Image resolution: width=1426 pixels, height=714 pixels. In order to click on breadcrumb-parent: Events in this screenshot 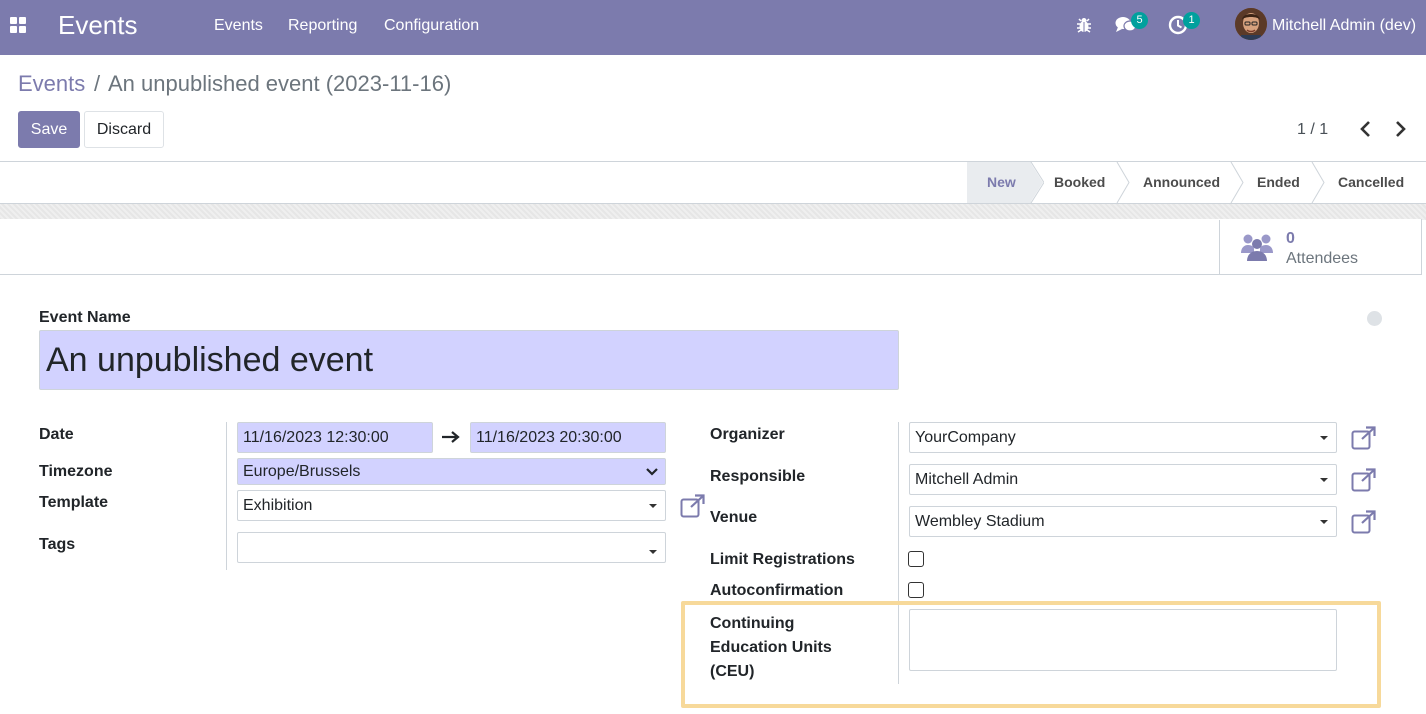, I will do `click(51, 84)`.